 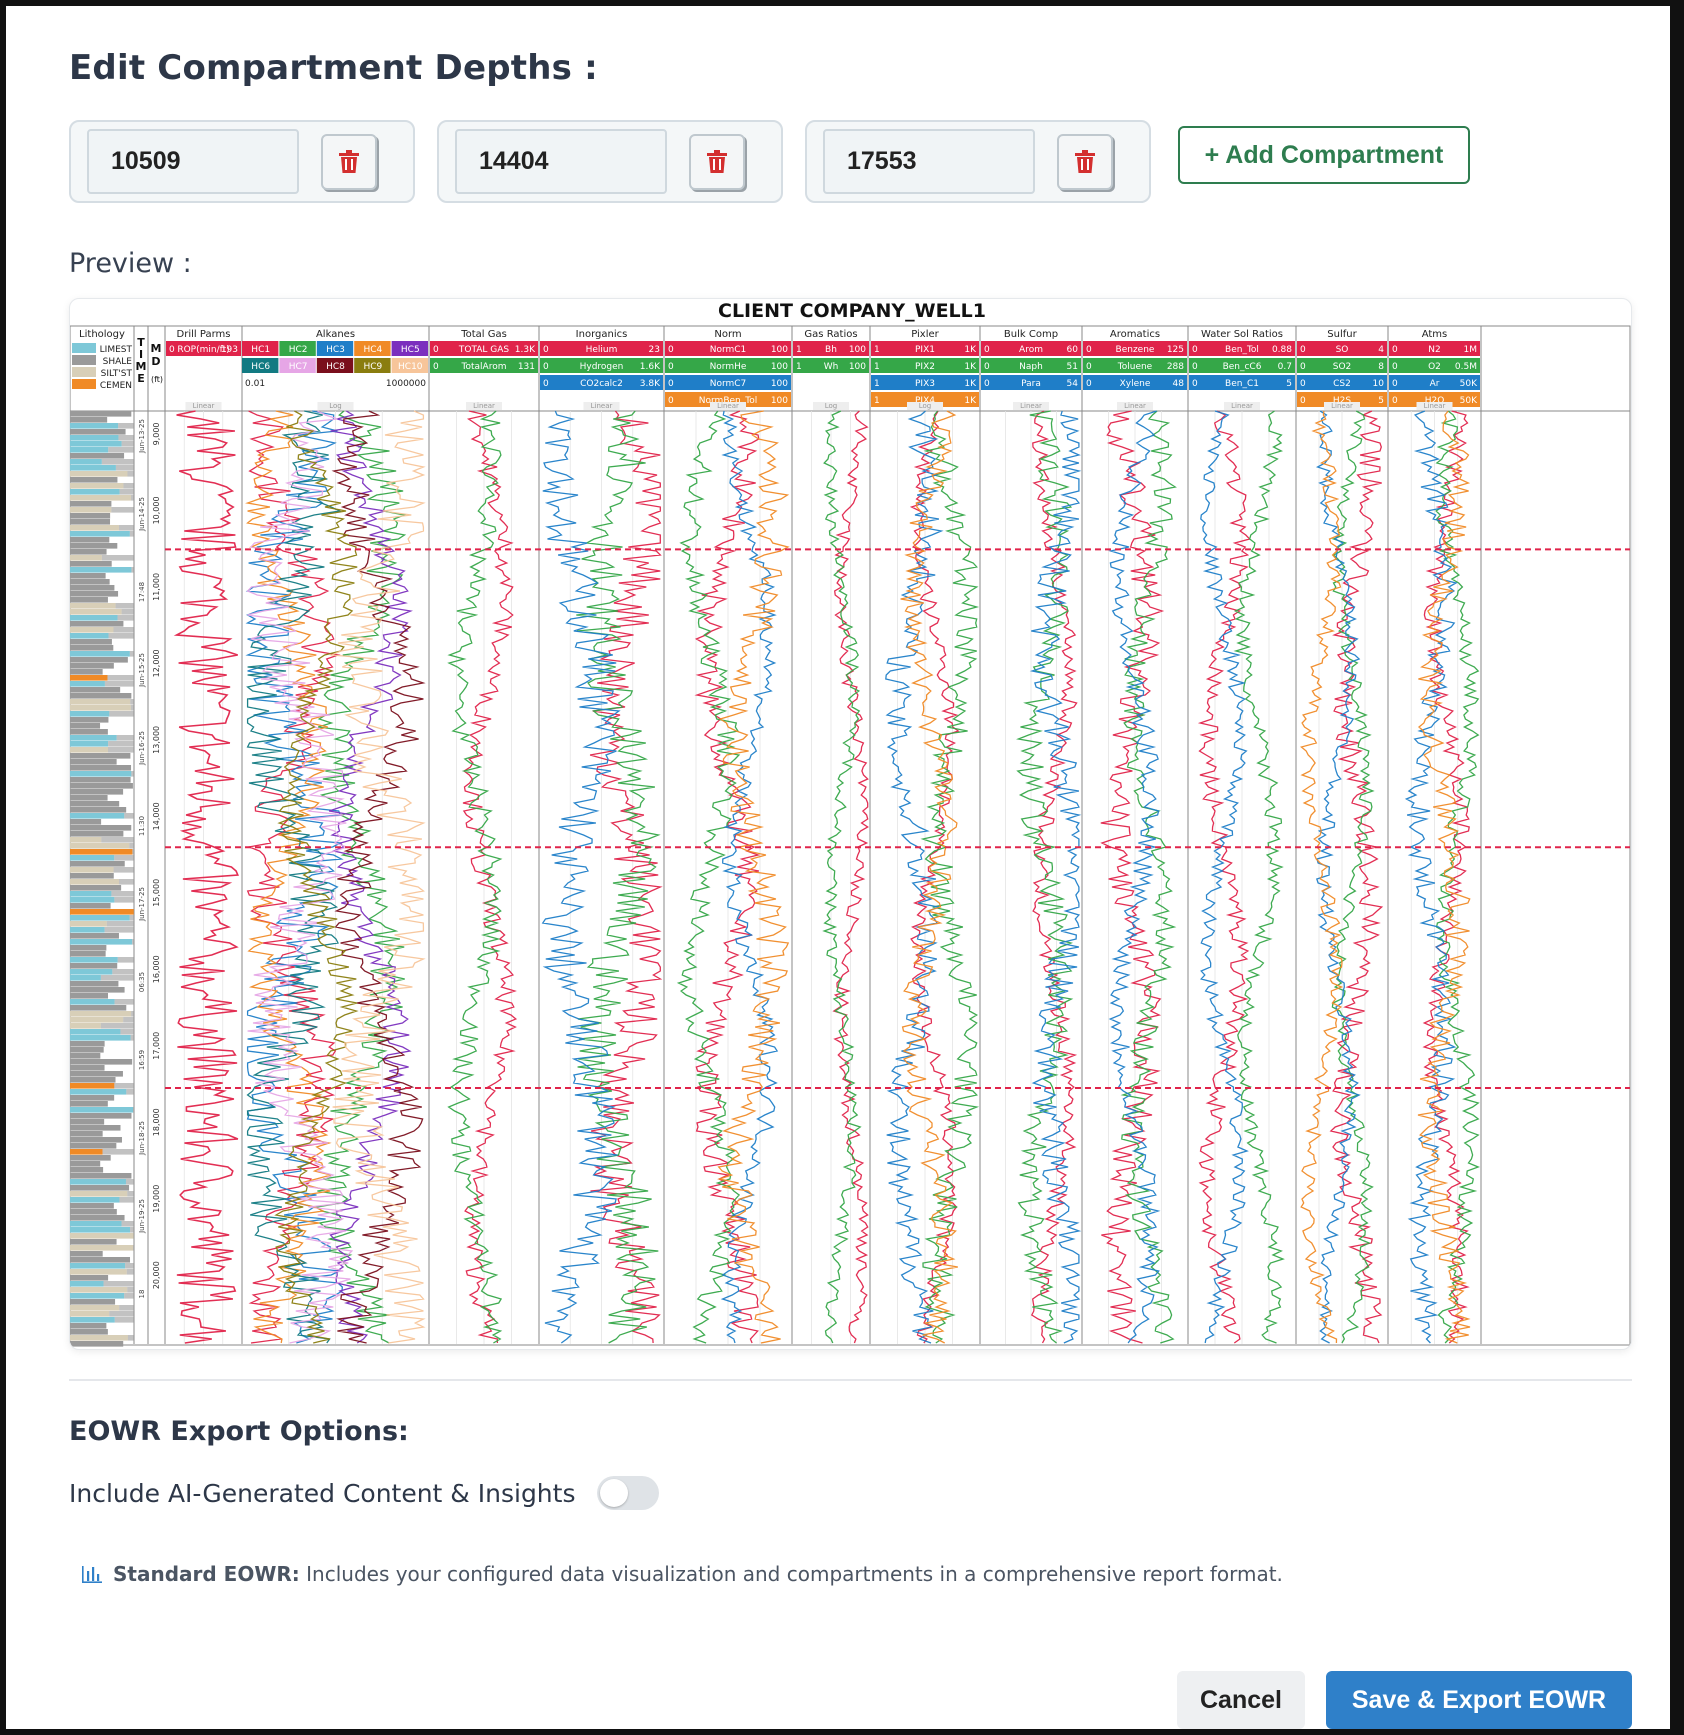 I want to click on cancel-button: Cancel, so click(x=1241, y=1700).